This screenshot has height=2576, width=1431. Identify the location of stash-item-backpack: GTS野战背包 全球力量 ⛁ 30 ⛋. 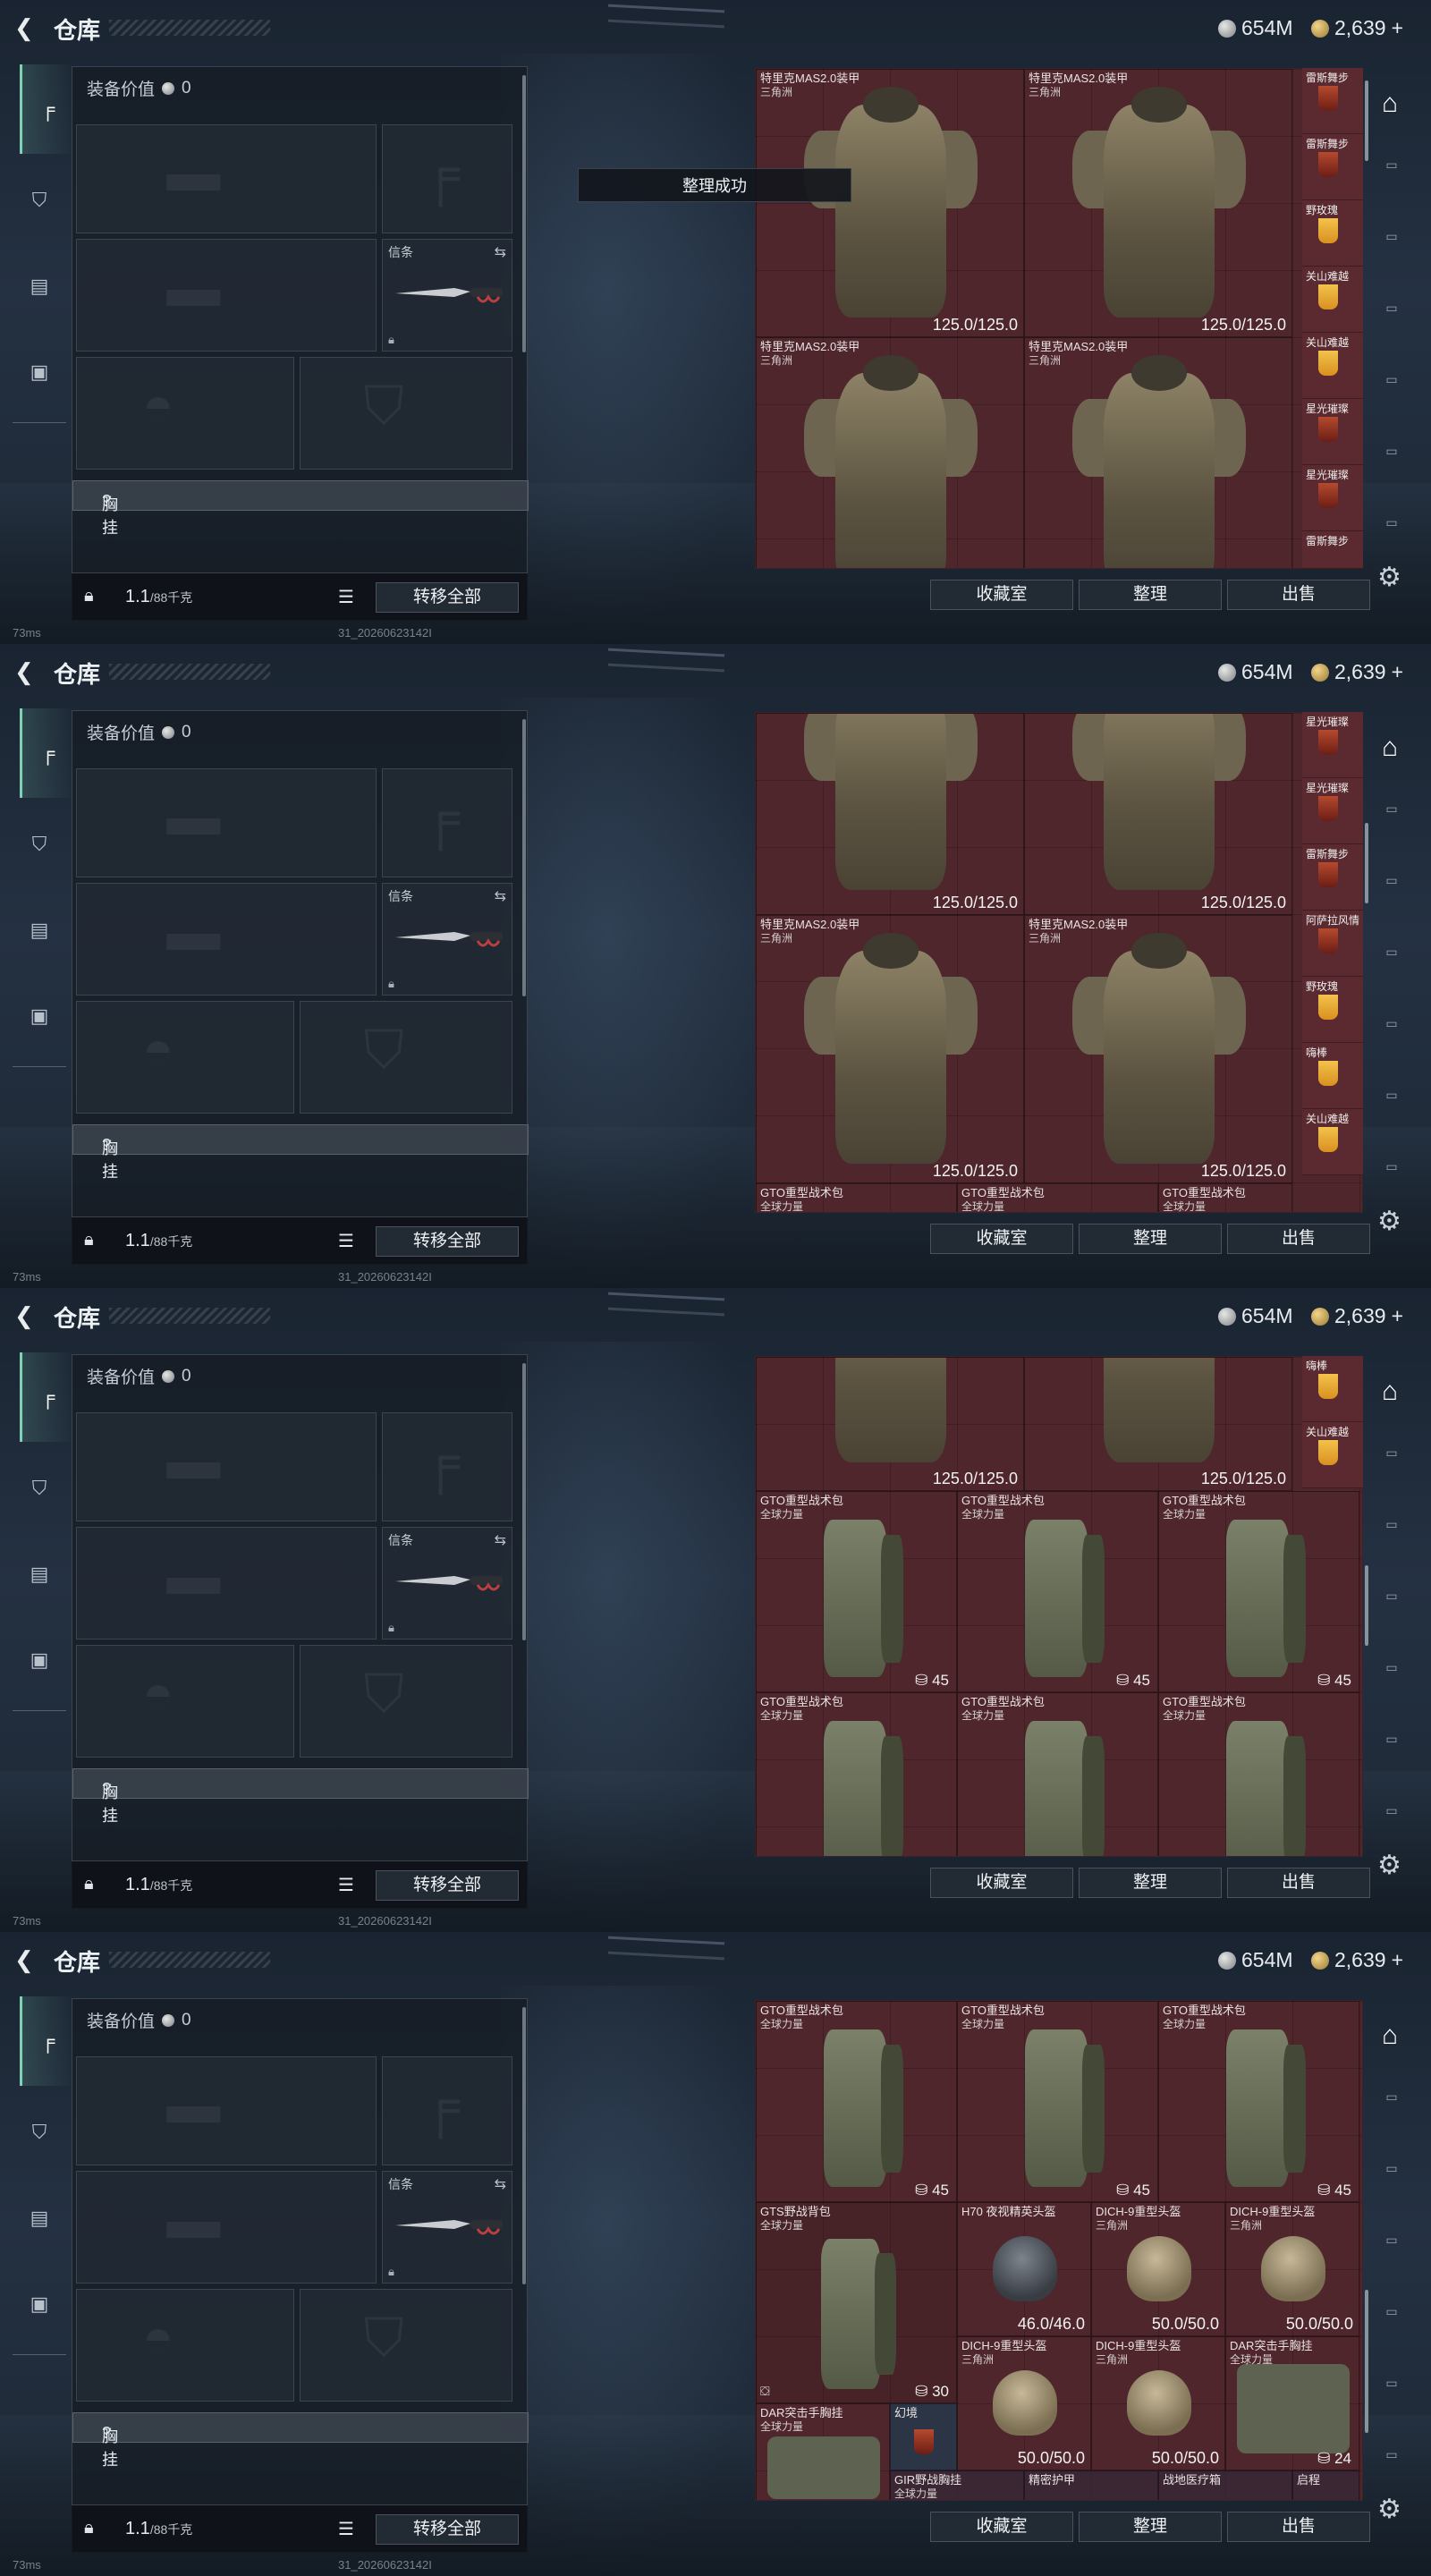
(857, 2302).